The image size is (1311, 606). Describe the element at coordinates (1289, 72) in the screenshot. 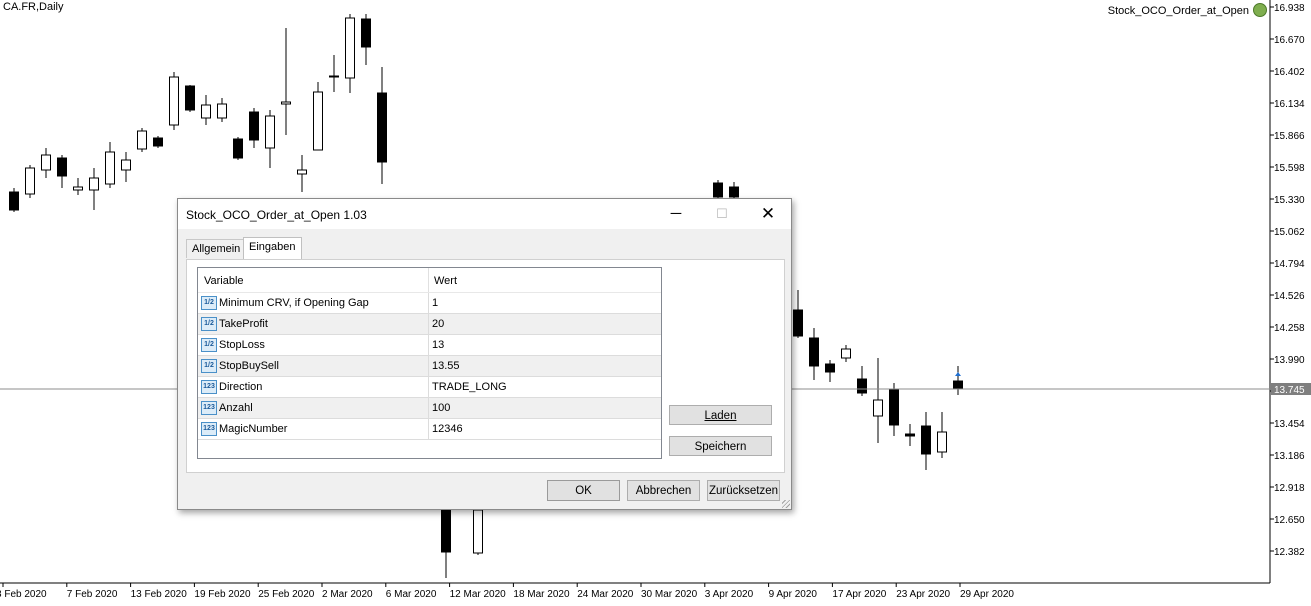

I see `price-tick-label: 16.402` at that location.